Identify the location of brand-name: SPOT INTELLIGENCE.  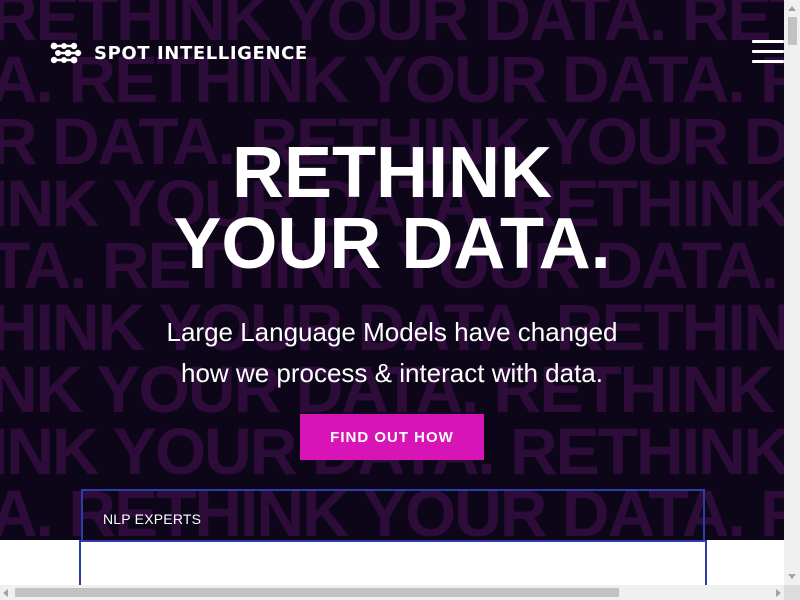
(201, 53).